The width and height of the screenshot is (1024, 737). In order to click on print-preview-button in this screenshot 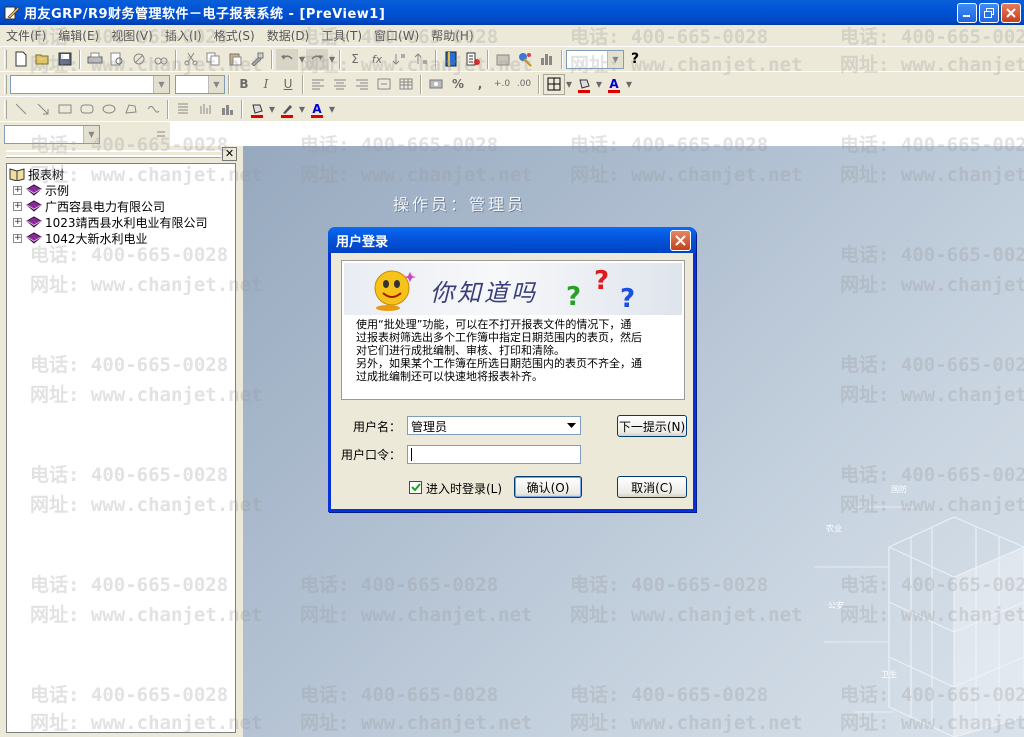, I will do `click(117, 59)`.